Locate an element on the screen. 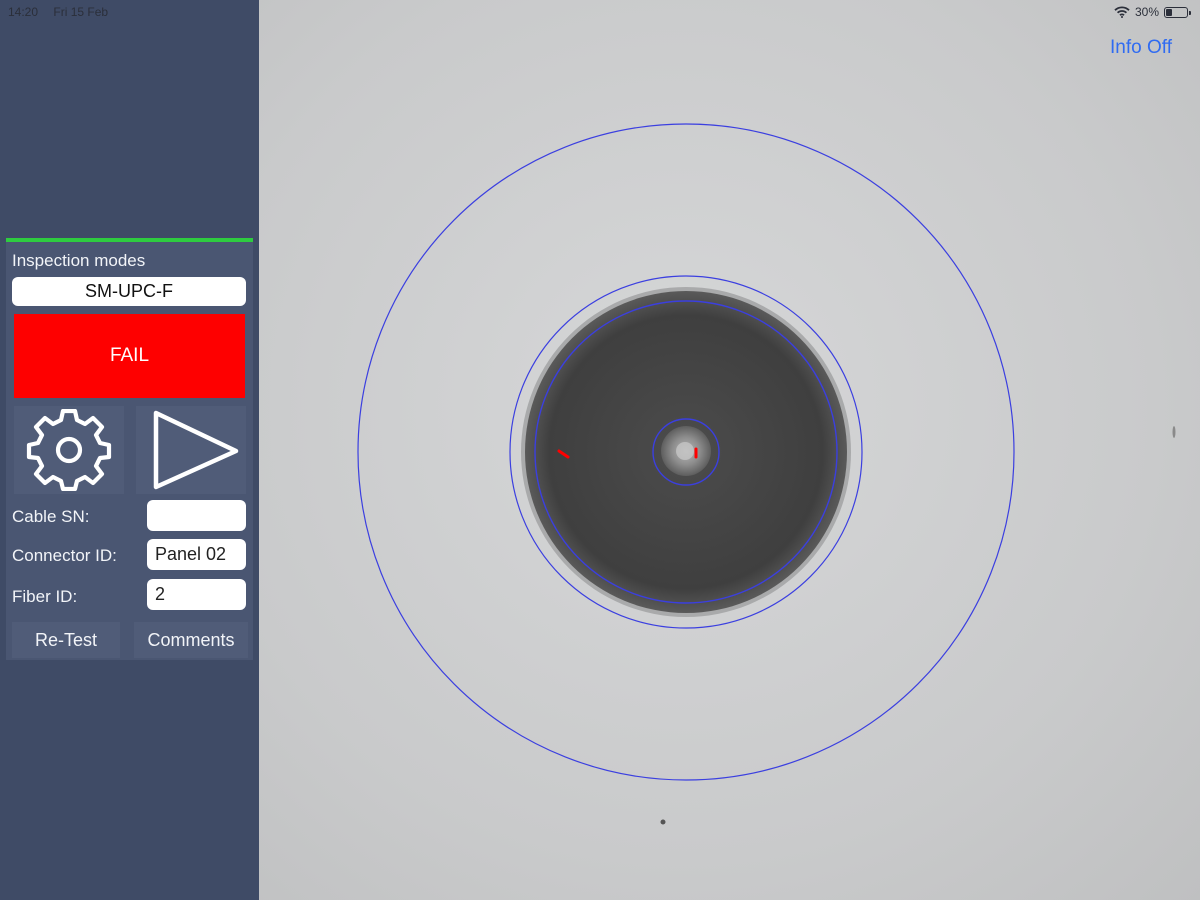 The image size is (1200, 900). retest-button: Re-Test is located at coordinates (66, 640).